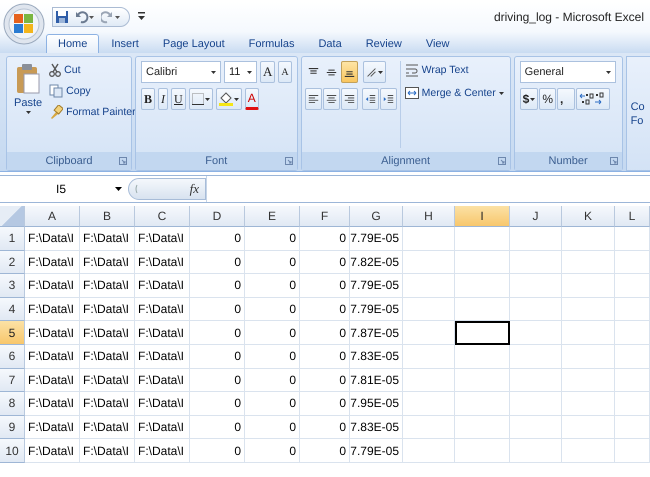  I want to click on row-header: 2, so click(12, 262).